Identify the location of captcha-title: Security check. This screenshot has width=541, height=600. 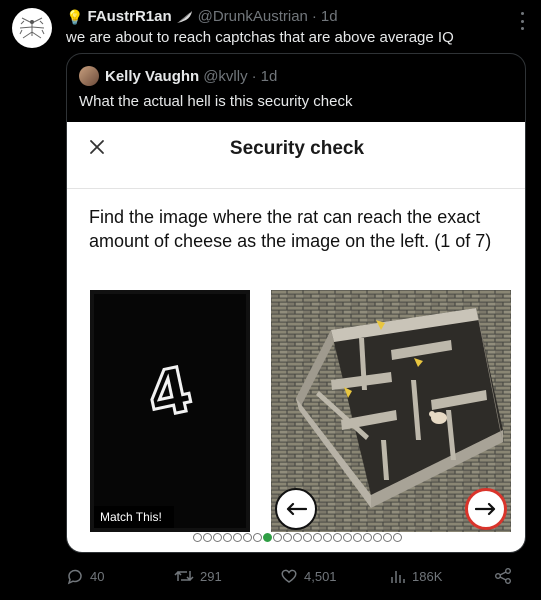
(297, 148).